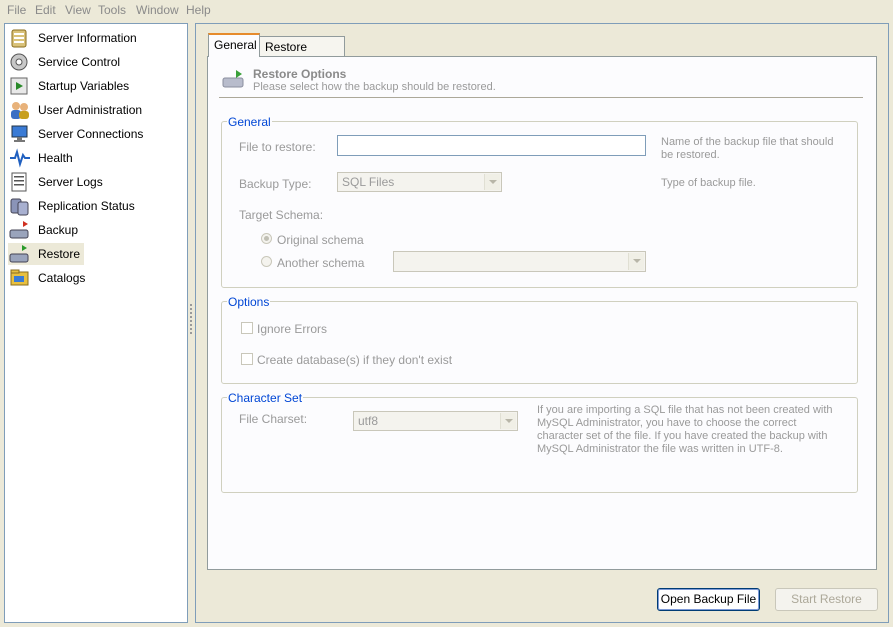 Image resolution: width=893 pixels, height=627 pixels. I want to click on options-group, so click(539, 342).